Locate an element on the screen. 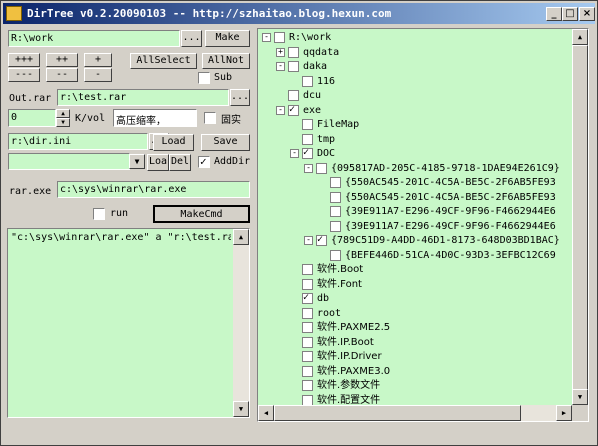 This screenshot has width=598, height=446. tree-row: 软件.Boot is located at coordinates (415, 270).